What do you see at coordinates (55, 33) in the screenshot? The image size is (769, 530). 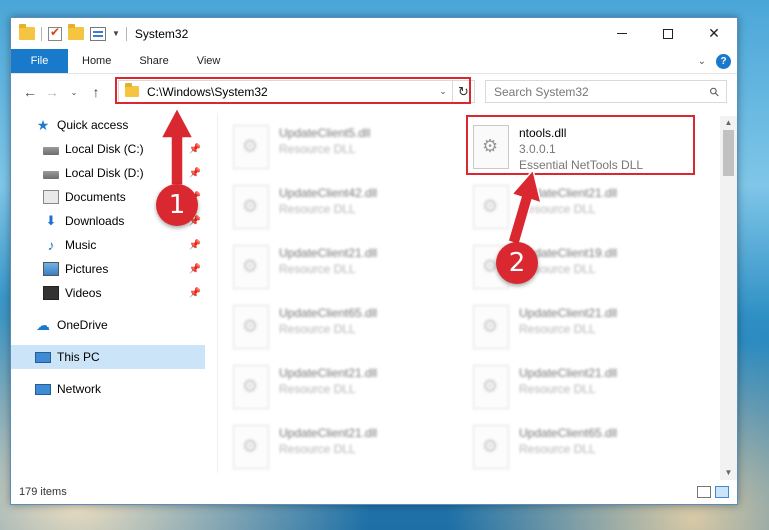 I see `properties-check-icon` at bounding box center [55, 33].